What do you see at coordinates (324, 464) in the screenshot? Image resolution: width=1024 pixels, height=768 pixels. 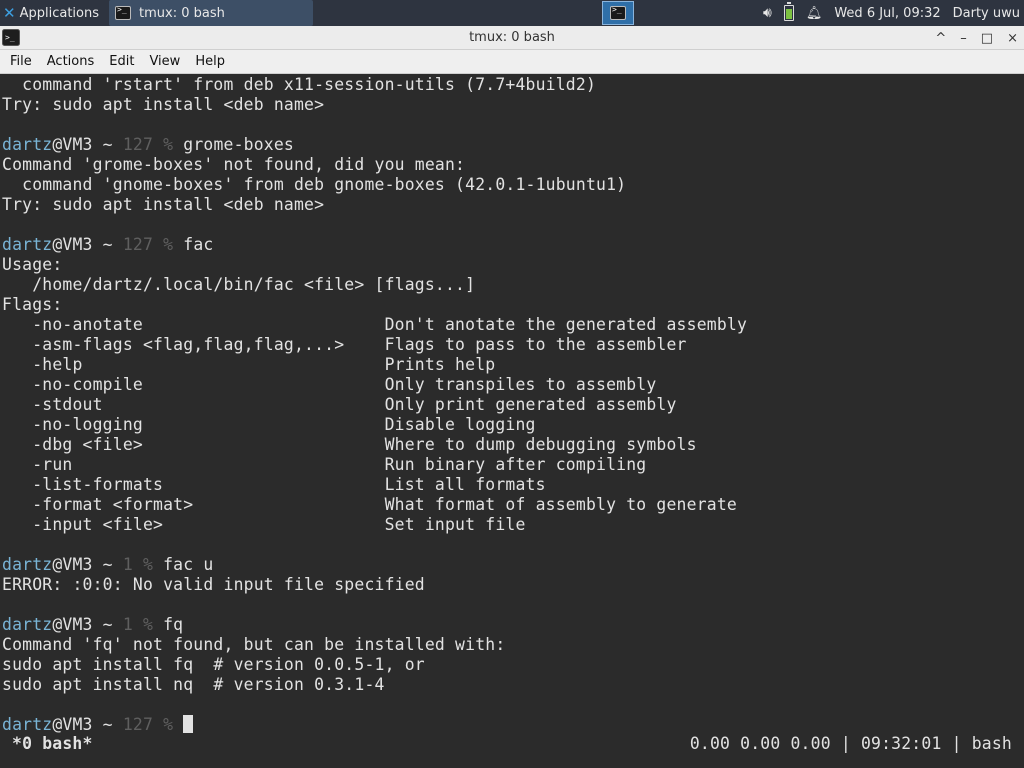 I see `output-line: -run Run binary after compiling` at bounding box center [324, 464].